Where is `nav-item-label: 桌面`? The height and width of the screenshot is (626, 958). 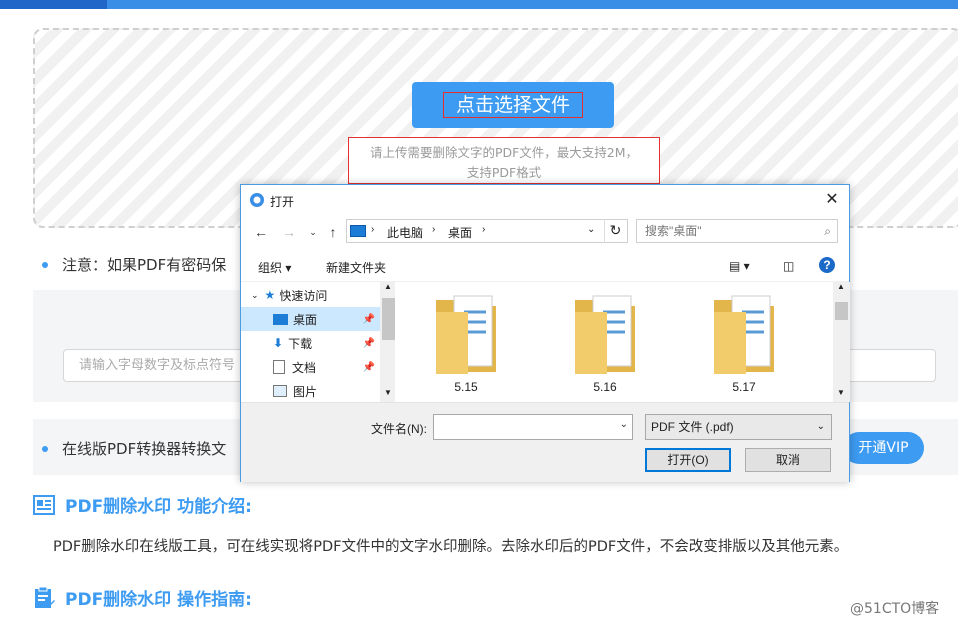
nav-item-label: 桌面 is located at coordinates (305, 319).